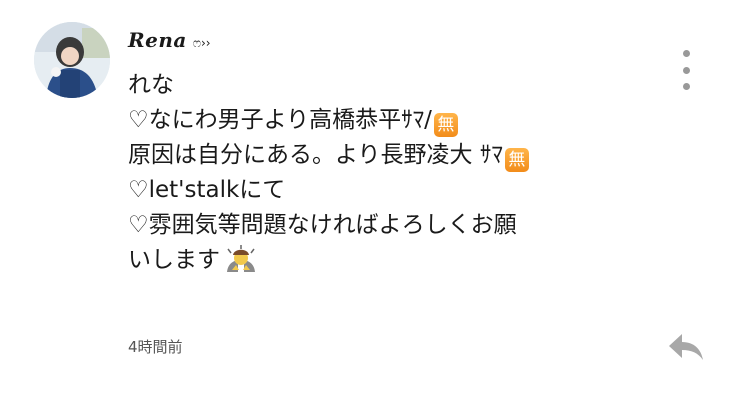  I want to click on message-line: ♡なにわ男子より高橋恭平ｻﾏ/無, so click(388, 120).